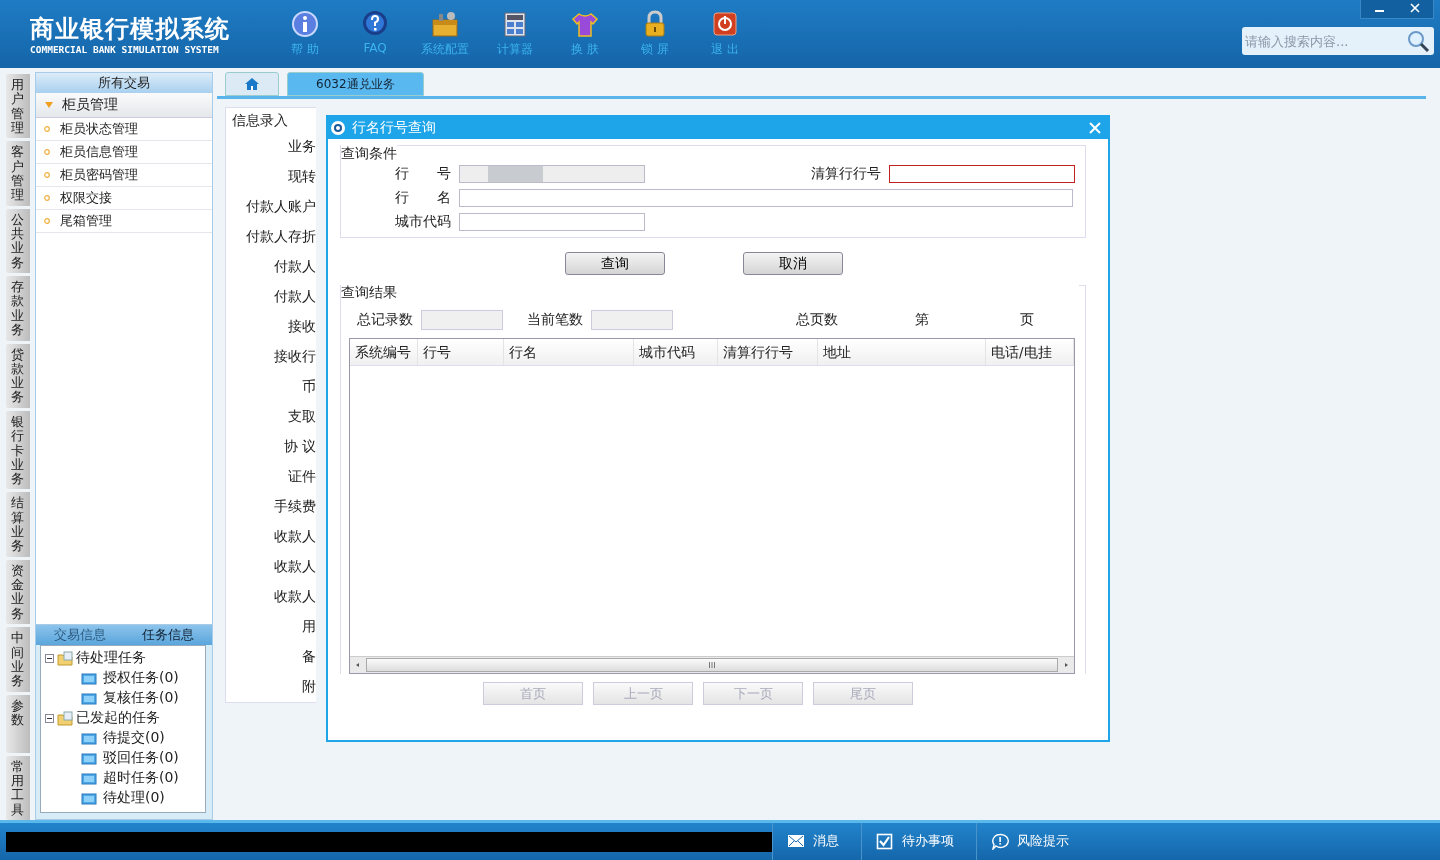 Image resolution: width=1440 pixels, height=860 pixels. What do you see at coordinates (793, 263) in the screenshot?
I see `dialog-button: 取消` at bounding box center [793, 263].